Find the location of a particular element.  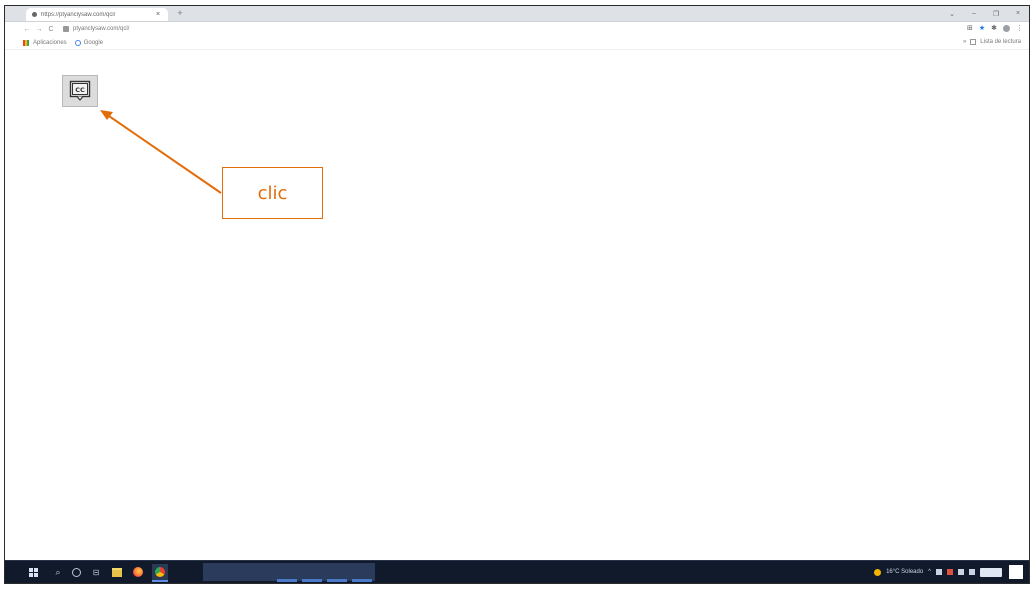

annotation-arrow is located at coordinates (161, 152).